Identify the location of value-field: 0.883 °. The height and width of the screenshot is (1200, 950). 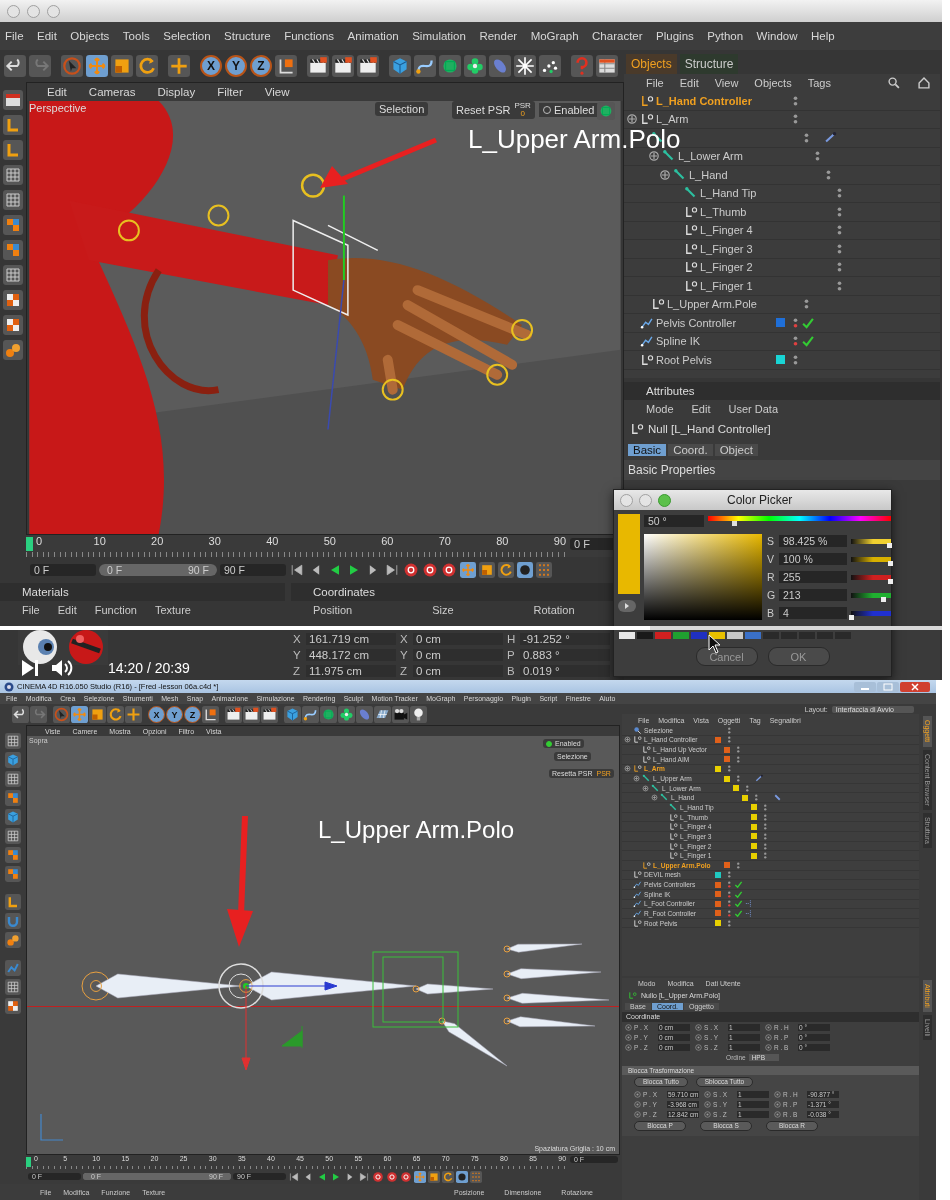
(565, 655).